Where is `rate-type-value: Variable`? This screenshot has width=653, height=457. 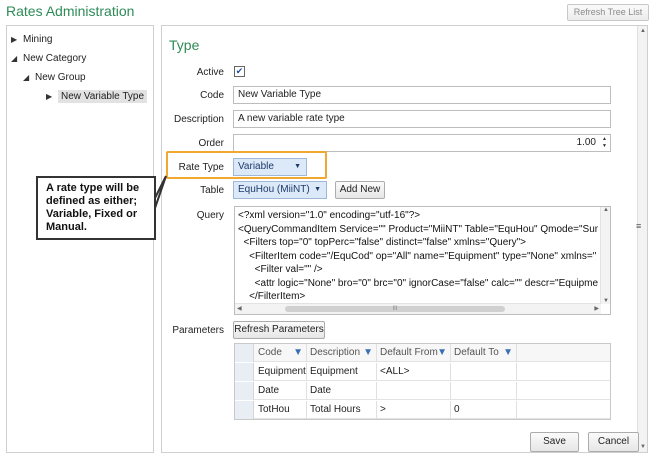
rate-type-value: Variable is located at coordinates (256, 166).